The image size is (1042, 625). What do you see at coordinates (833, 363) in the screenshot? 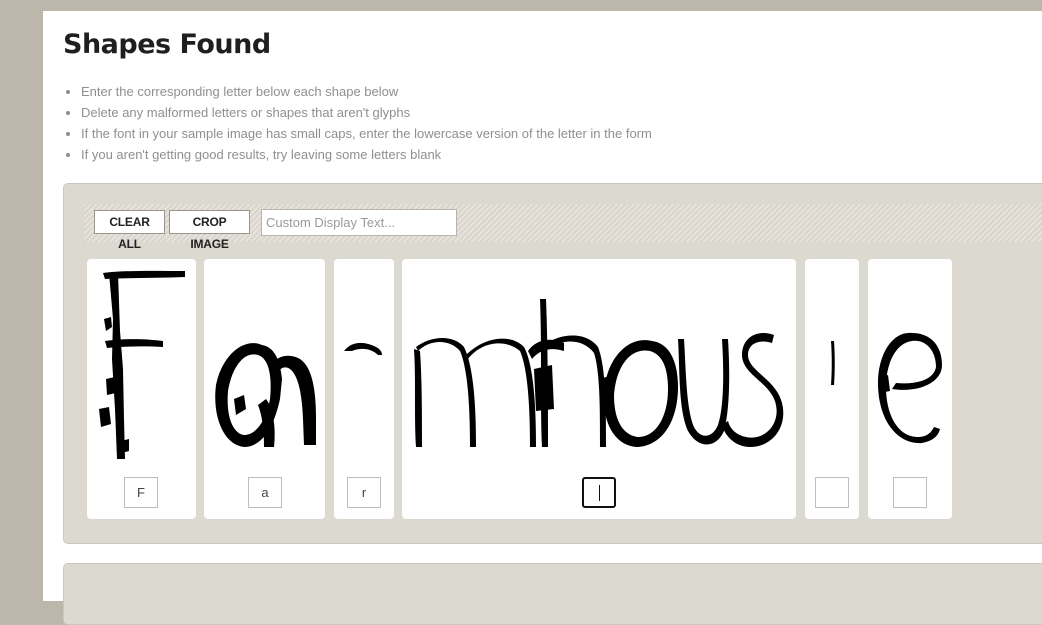
I see `glyph-shape-s` at bounding box center [833, 363].